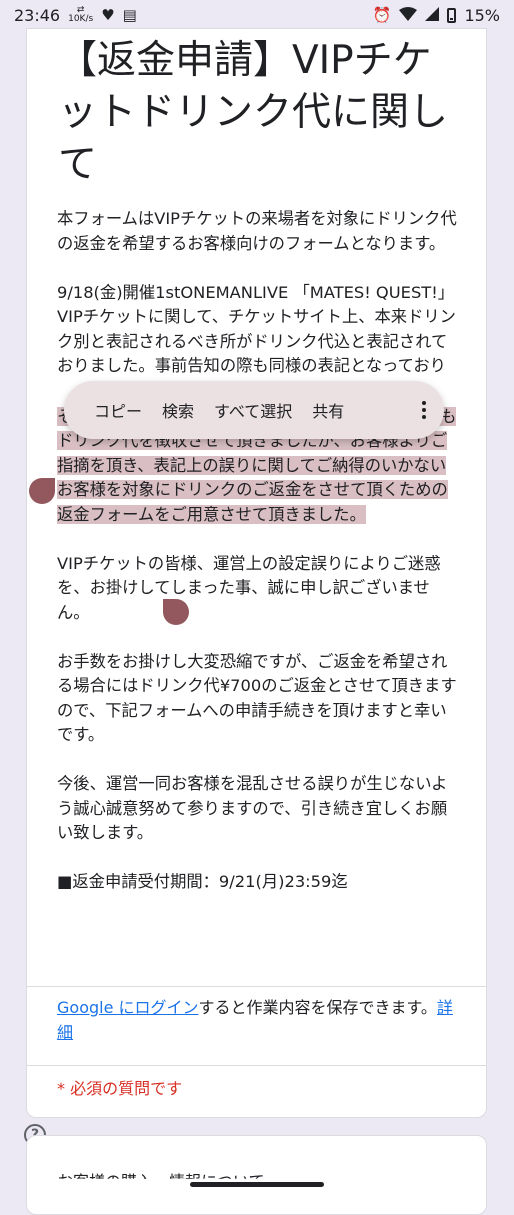  I want to click on refund-period: ■返金申請受付期間：9/21(月)23:59迄, so click(202, 881).